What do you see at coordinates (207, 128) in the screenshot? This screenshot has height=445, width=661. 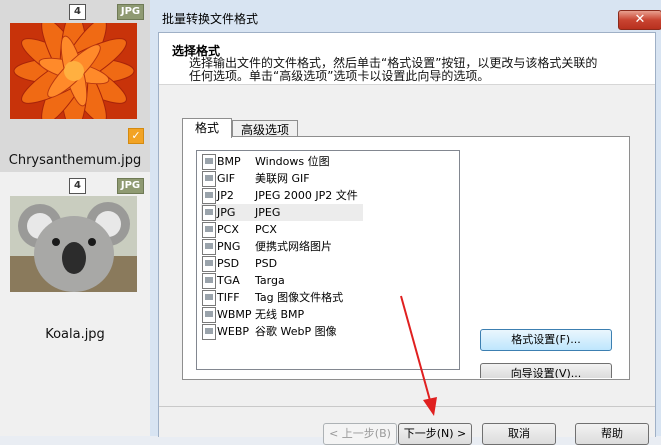 I see `tab-format: 格式` at bounding box center [207, 128].